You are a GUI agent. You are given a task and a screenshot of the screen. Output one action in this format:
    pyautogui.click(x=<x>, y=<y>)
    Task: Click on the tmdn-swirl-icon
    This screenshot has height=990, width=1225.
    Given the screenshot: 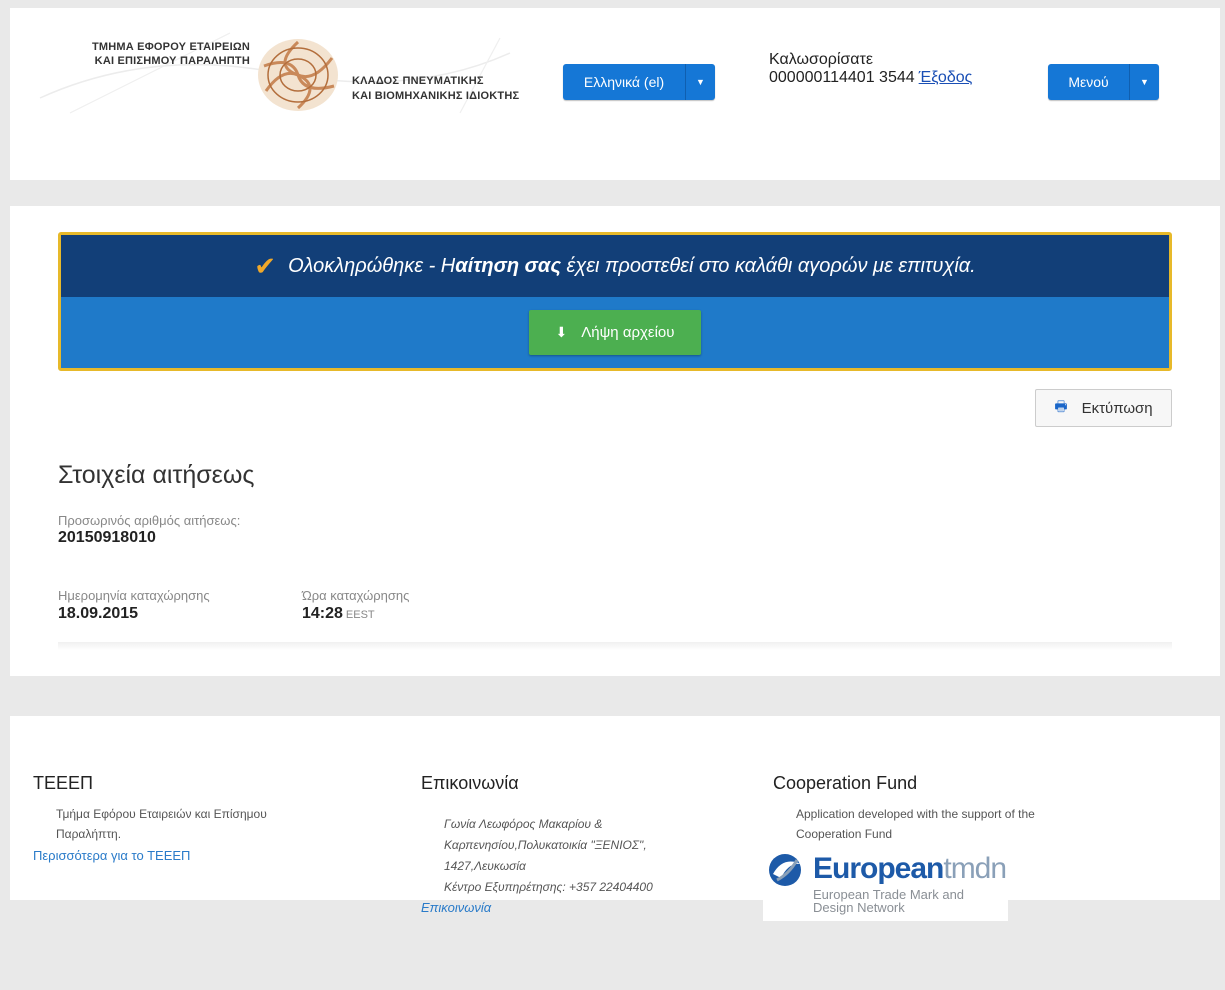 What is the action you would take?
    pyautogui.click(x=785, y=870)
    